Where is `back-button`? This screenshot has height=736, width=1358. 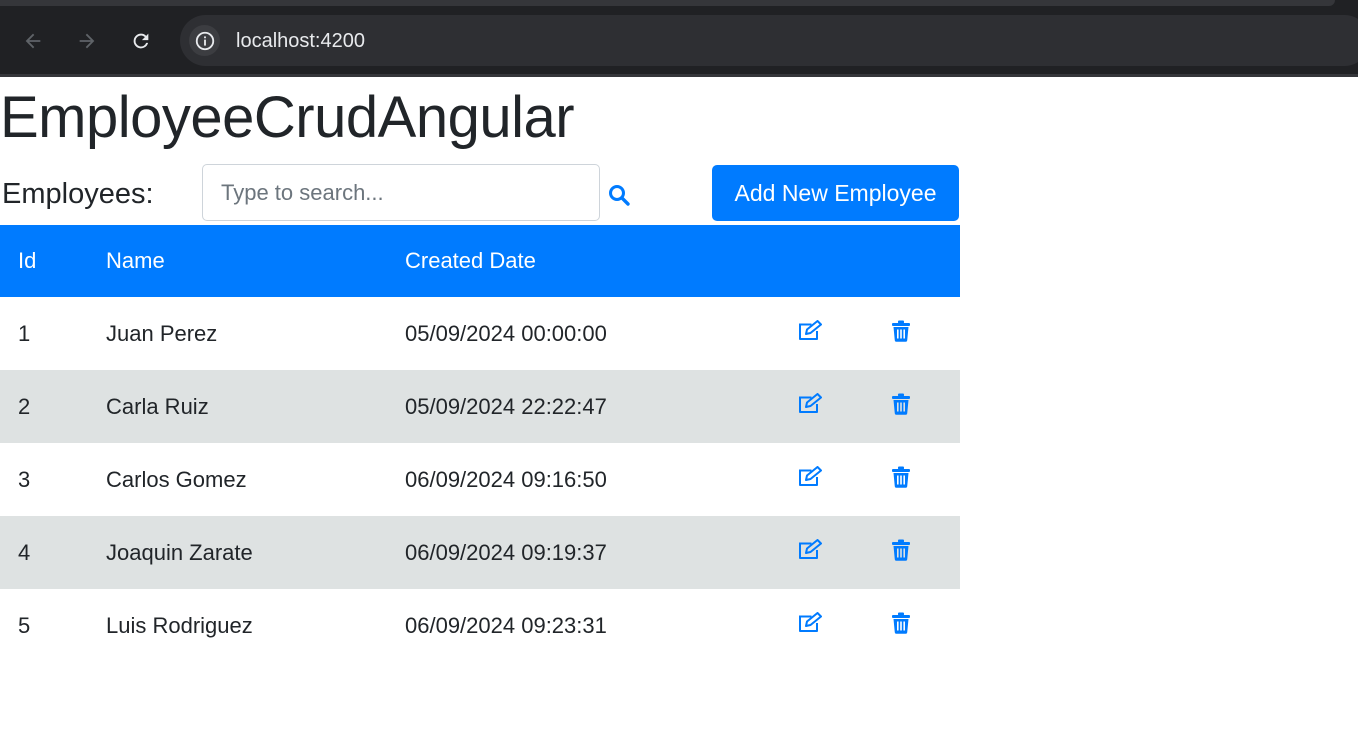 back-button is located at coordinates (33, 41).